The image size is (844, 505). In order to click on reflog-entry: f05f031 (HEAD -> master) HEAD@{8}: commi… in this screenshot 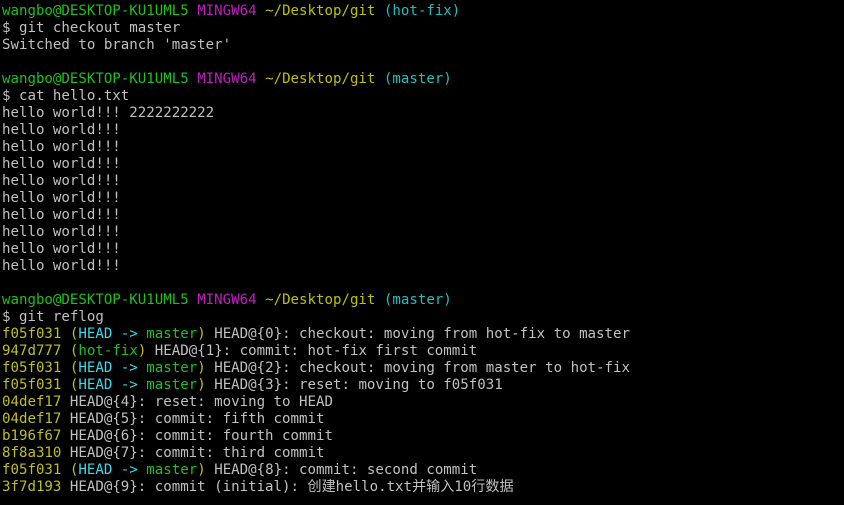, I will do `click(423, 470)`.